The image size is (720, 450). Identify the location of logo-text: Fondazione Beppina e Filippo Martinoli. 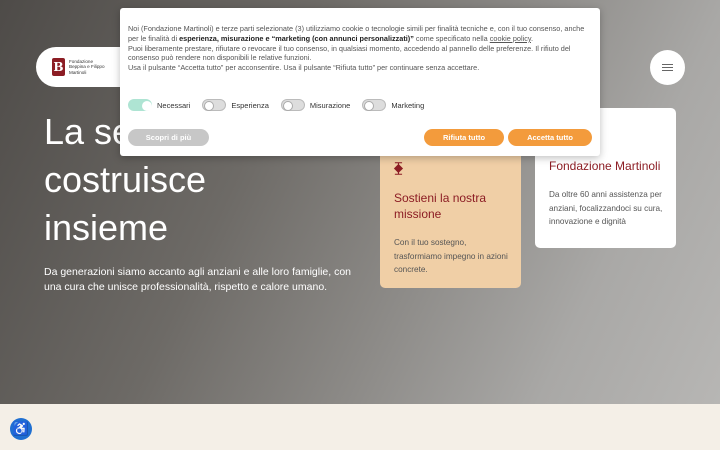
(87, 67).